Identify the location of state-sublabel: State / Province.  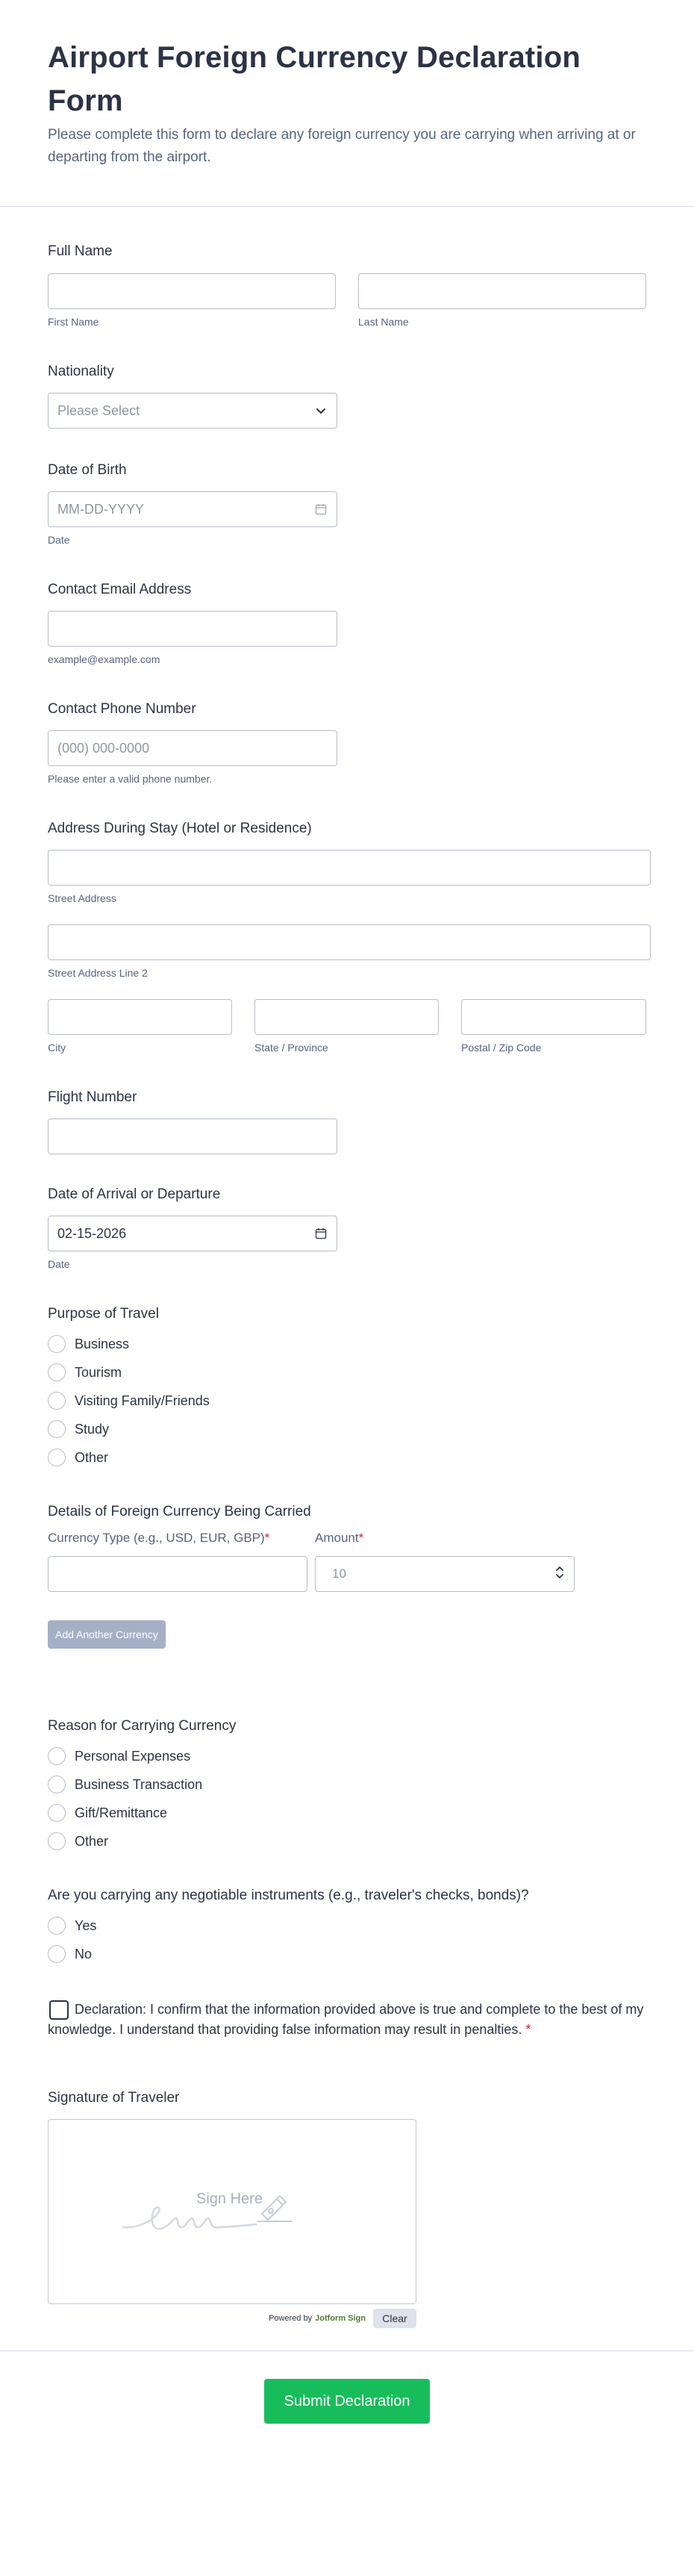
(291, 1048).